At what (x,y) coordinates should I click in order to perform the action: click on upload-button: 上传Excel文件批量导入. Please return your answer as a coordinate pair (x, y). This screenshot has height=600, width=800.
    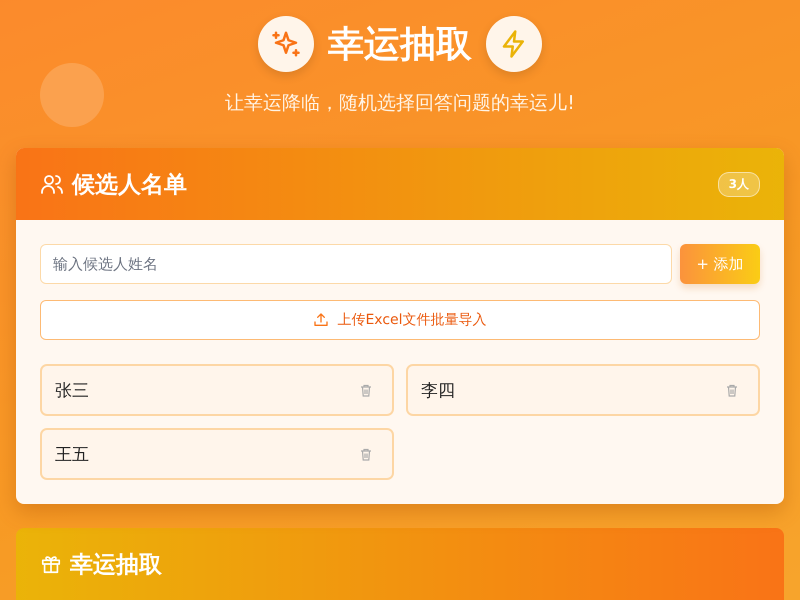
    Looking at the image, I should click on (400, 320).